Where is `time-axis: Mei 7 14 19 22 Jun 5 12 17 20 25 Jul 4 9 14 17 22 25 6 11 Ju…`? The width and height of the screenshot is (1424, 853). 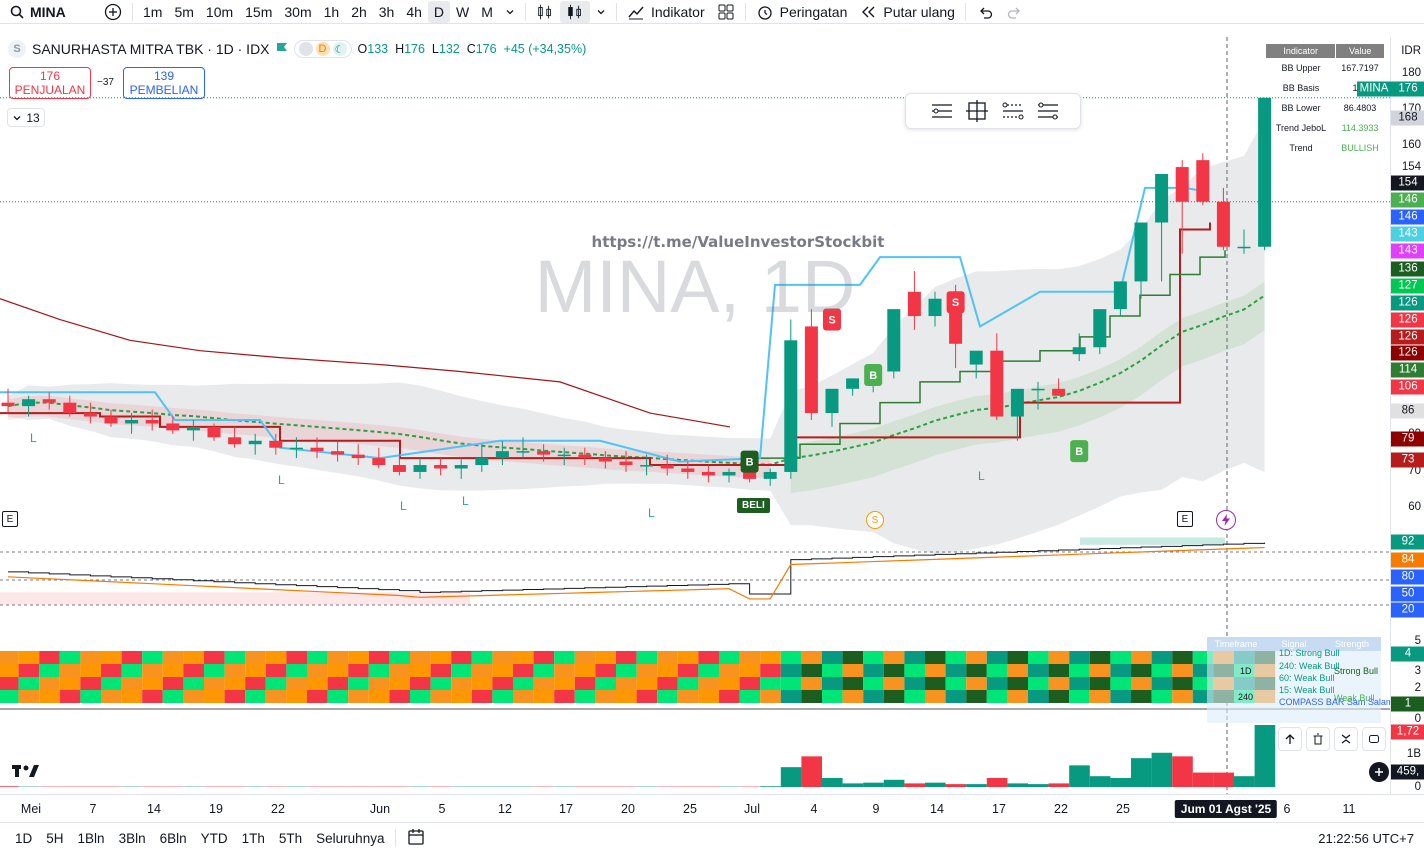
time-axis: Mei 7 14 19 22 Jun 5 12 17 20 25 Jul 4 9 14 17 22 25 6 11 Ju… is located at coordinates (712, 808).